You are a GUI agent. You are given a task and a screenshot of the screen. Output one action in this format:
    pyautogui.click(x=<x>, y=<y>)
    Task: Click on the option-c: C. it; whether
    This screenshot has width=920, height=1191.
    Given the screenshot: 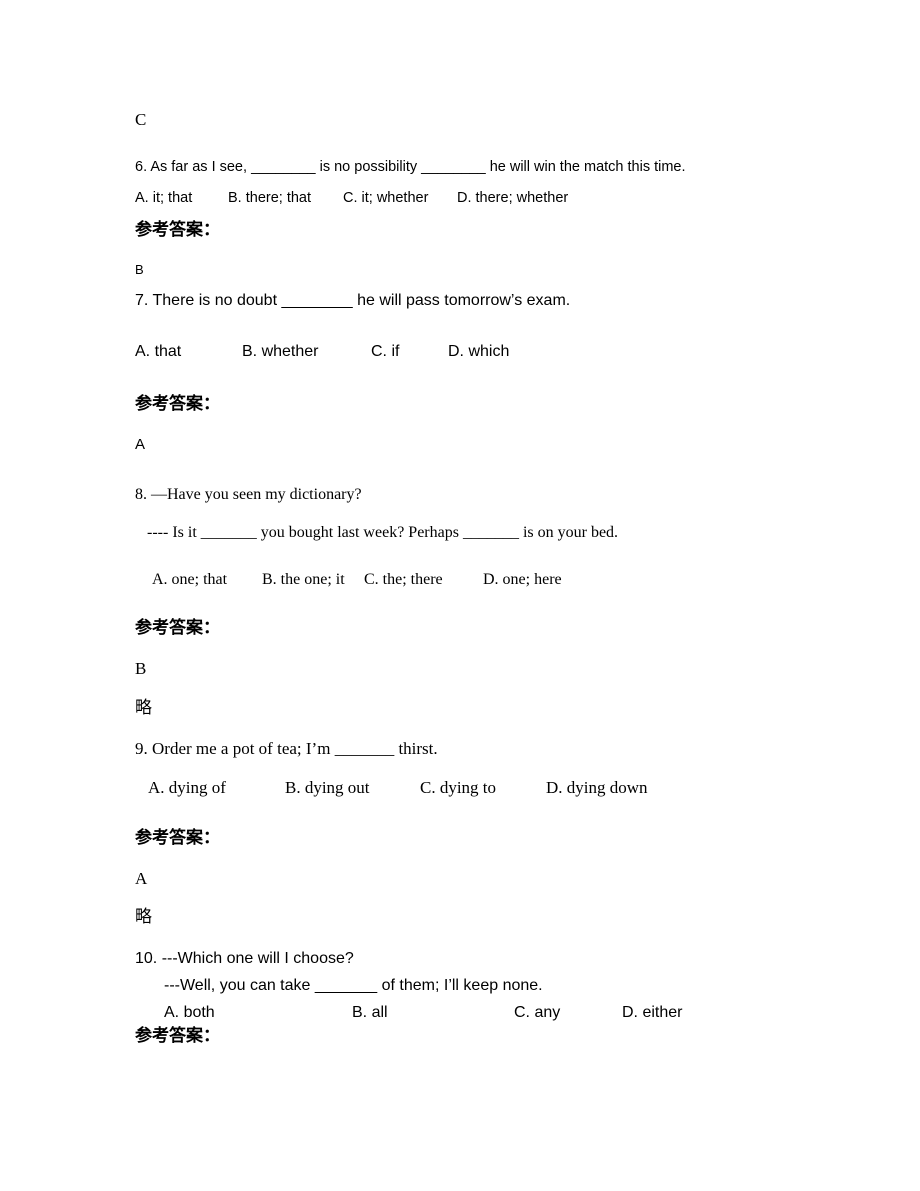 What is the action you would take?
    pyautogui.click(x=386, y=198)
    